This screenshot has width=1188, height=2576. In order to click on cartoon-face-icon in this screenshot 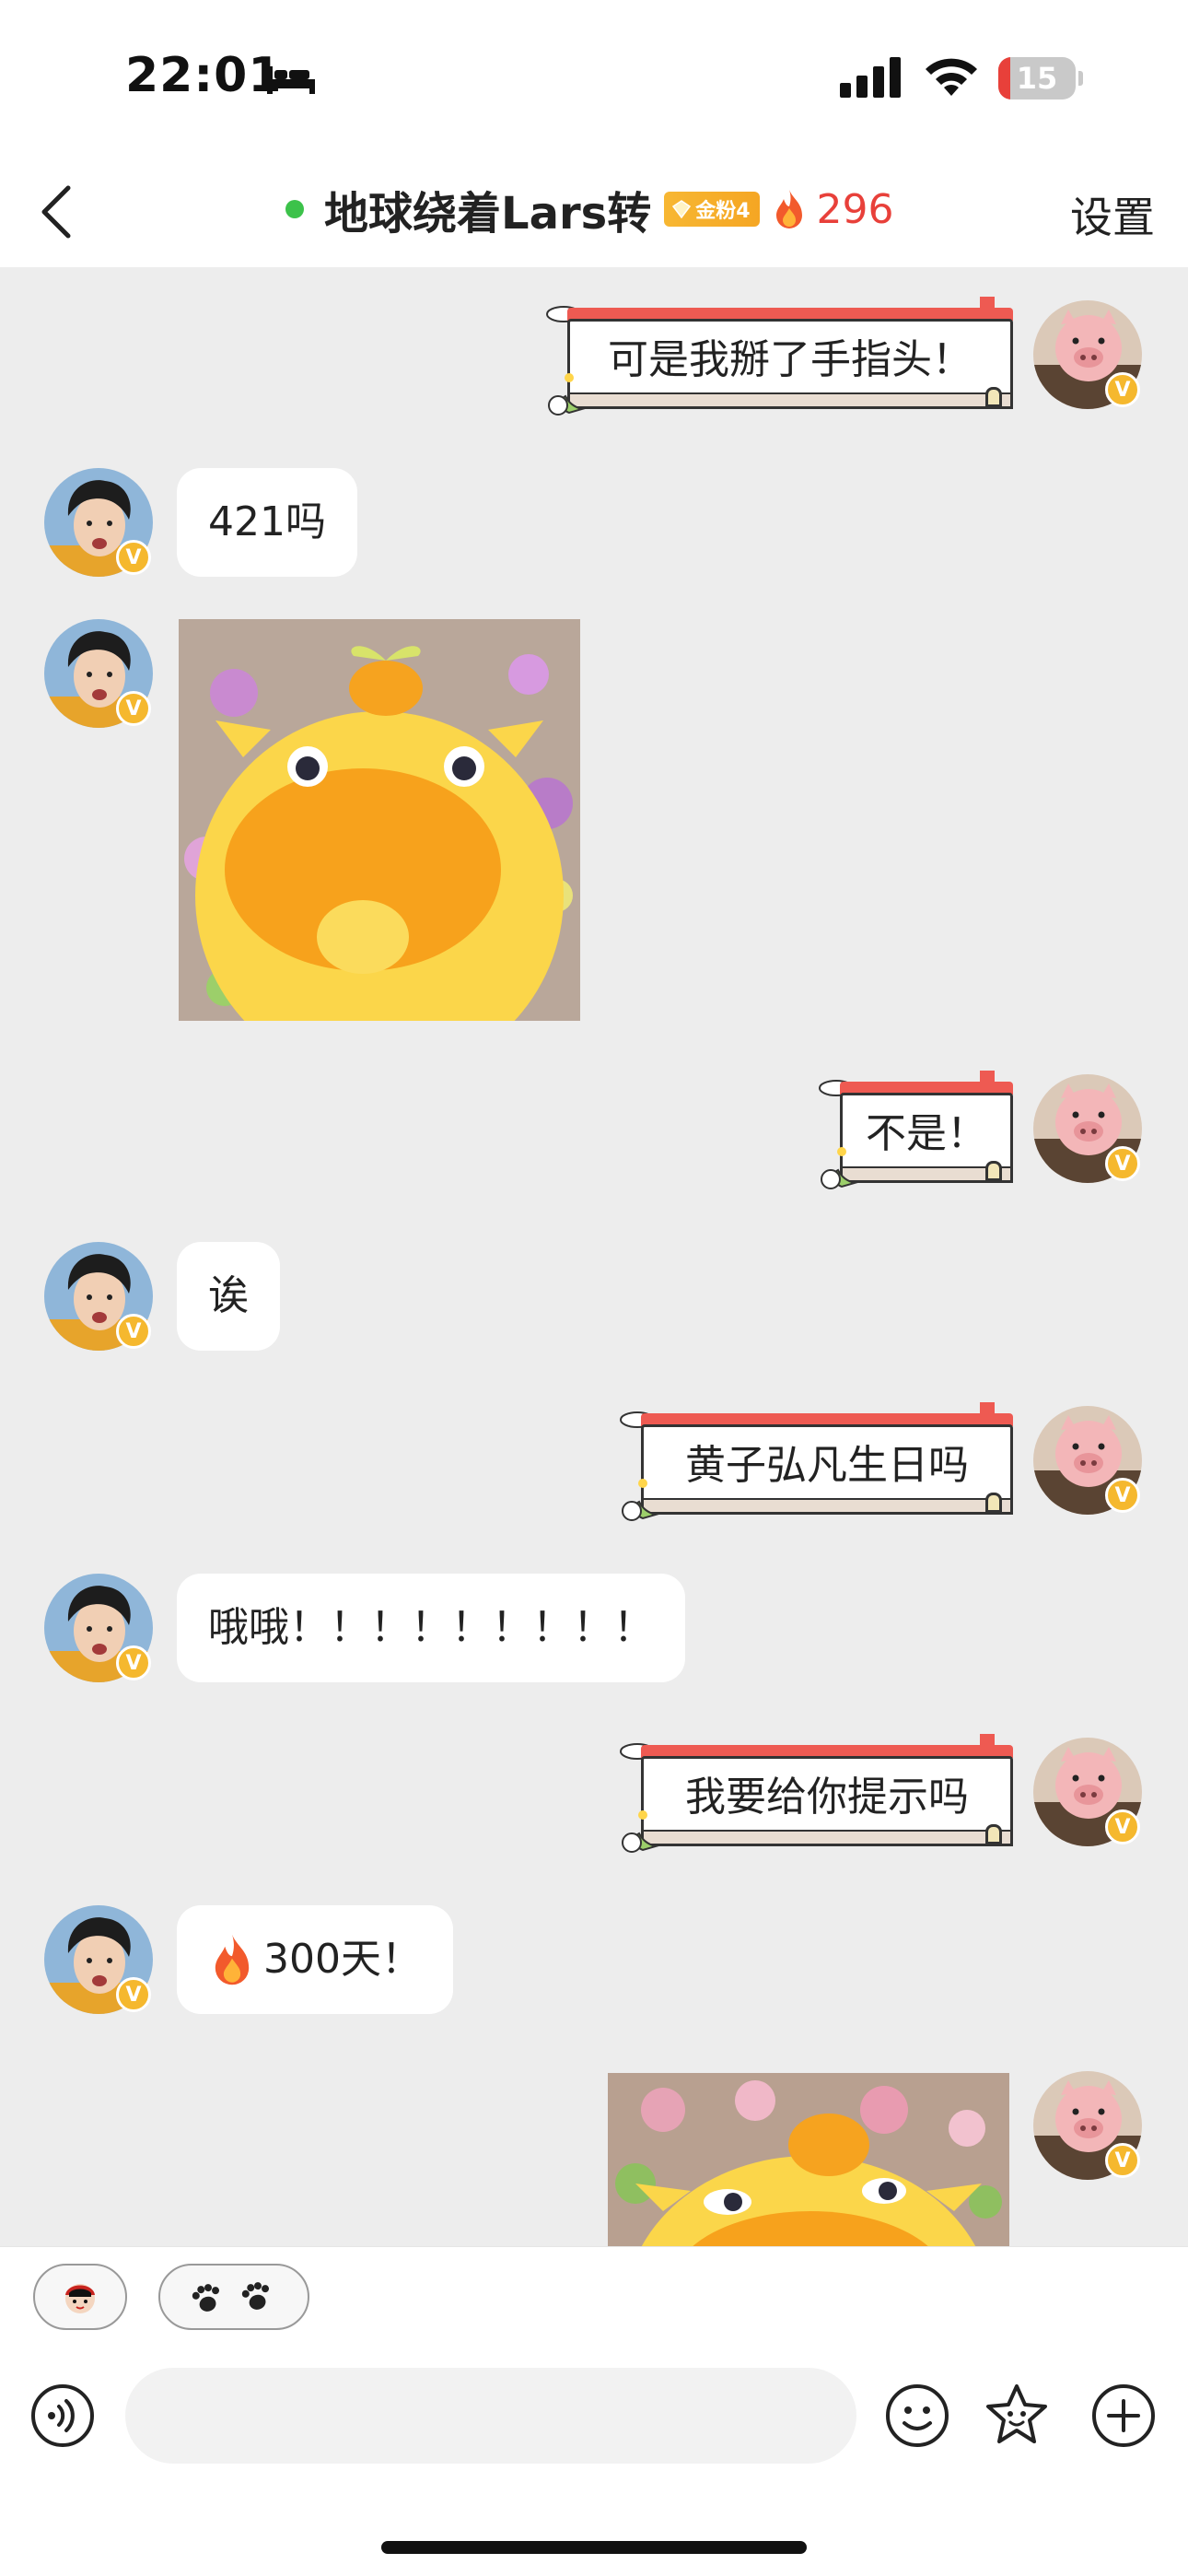, I will do `click(80, 2298)`.